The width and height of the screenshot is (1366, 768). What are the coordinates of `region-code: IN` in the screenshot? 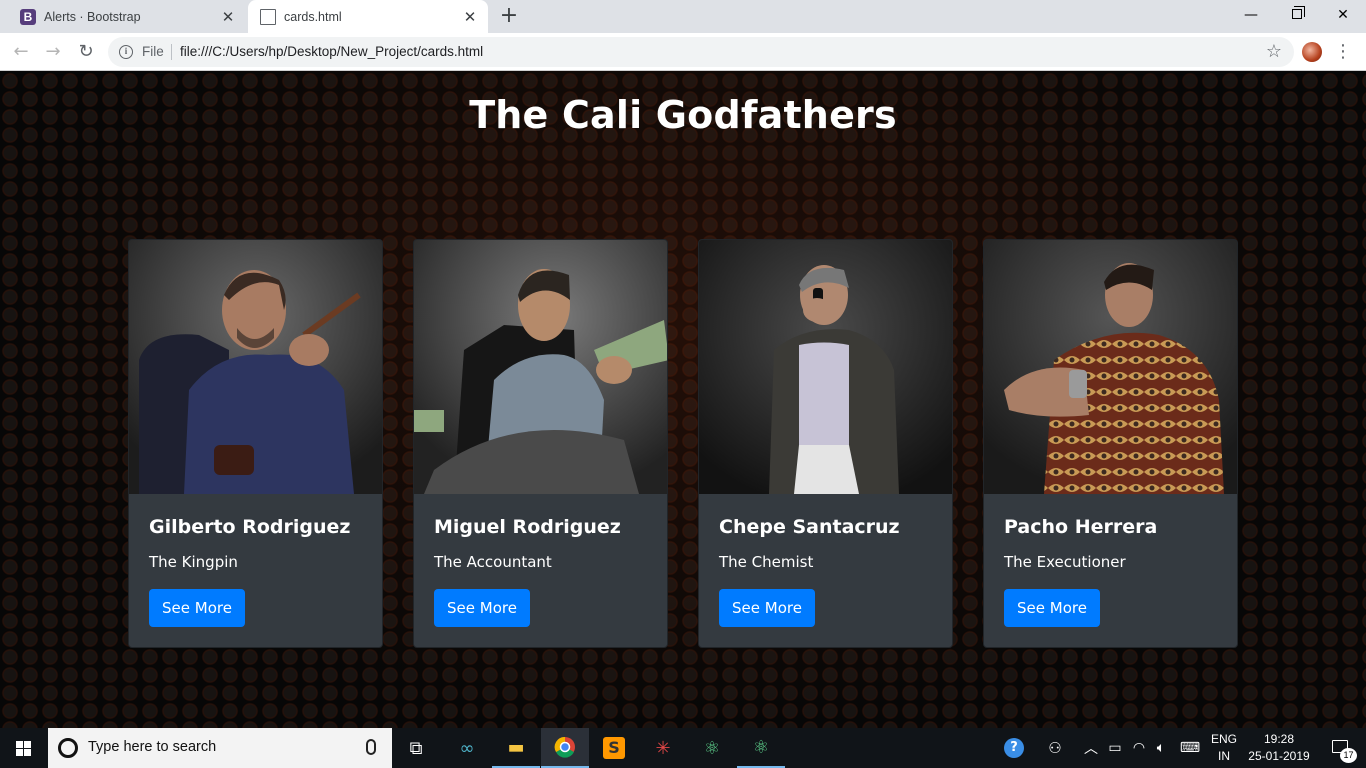 It's located at (1224, 756).